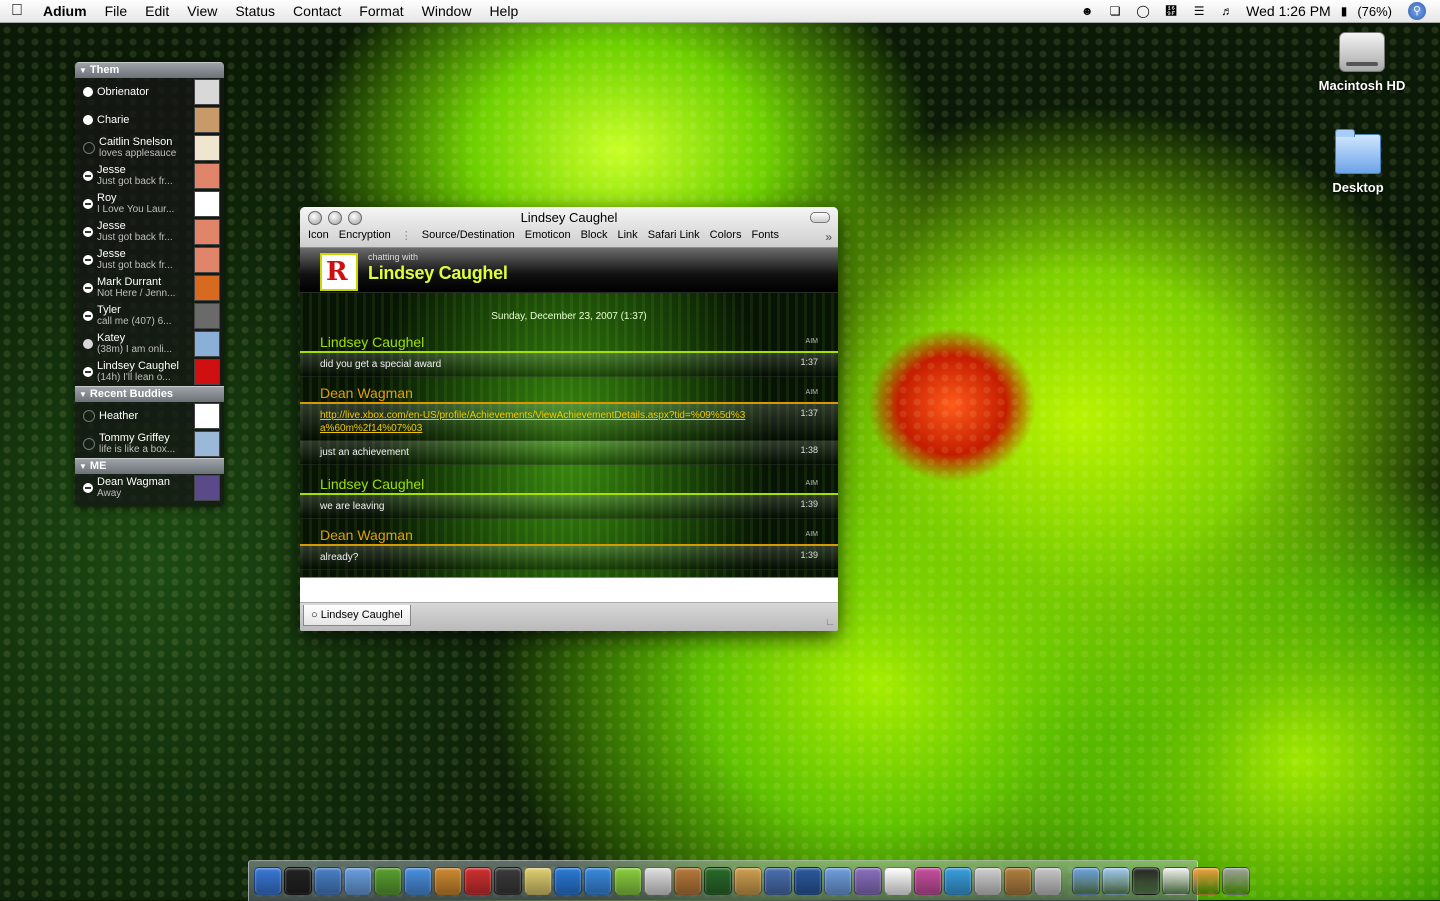 The image size is (1440, 901). I want to click on toolbar-toggle-button, so click(820, 217).